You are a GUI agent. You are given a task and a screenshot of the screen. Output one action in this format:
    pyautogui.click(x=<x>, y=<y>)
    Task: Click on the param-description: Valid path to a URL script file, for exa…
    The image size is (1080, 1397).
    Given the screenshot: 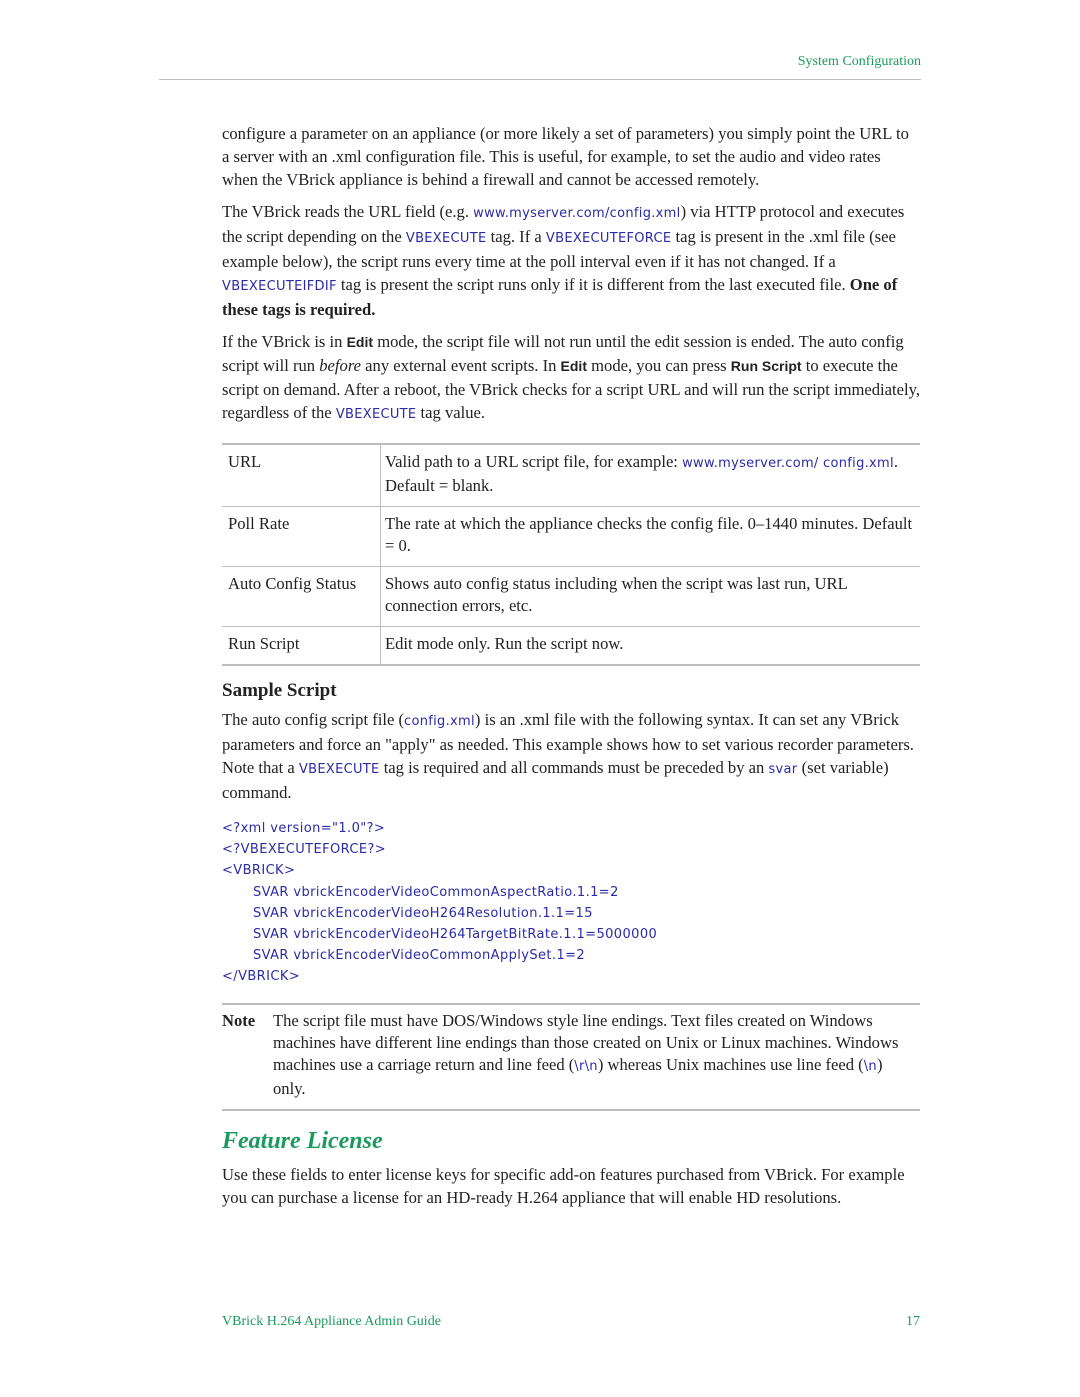 What is the action you would take?
    pyautogui.click(x=650, y=475)
    